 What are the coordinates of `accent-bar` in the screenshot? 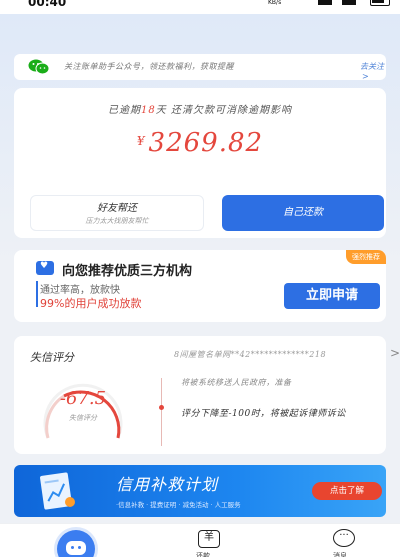 It's located at (37, 294).